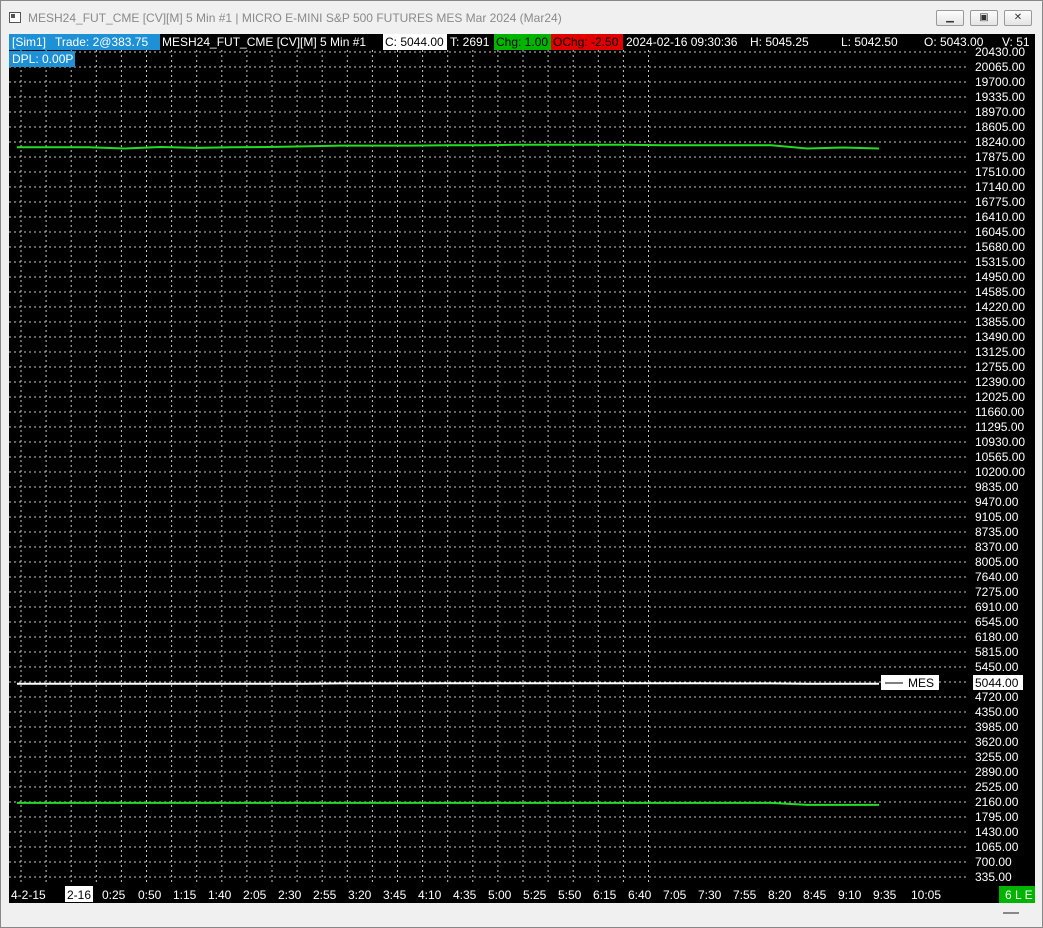  What do you see at coordinates (997, 562) in the screenshot?
I see `y-tick-label: 8005.00` at bounding box center [997, 562].